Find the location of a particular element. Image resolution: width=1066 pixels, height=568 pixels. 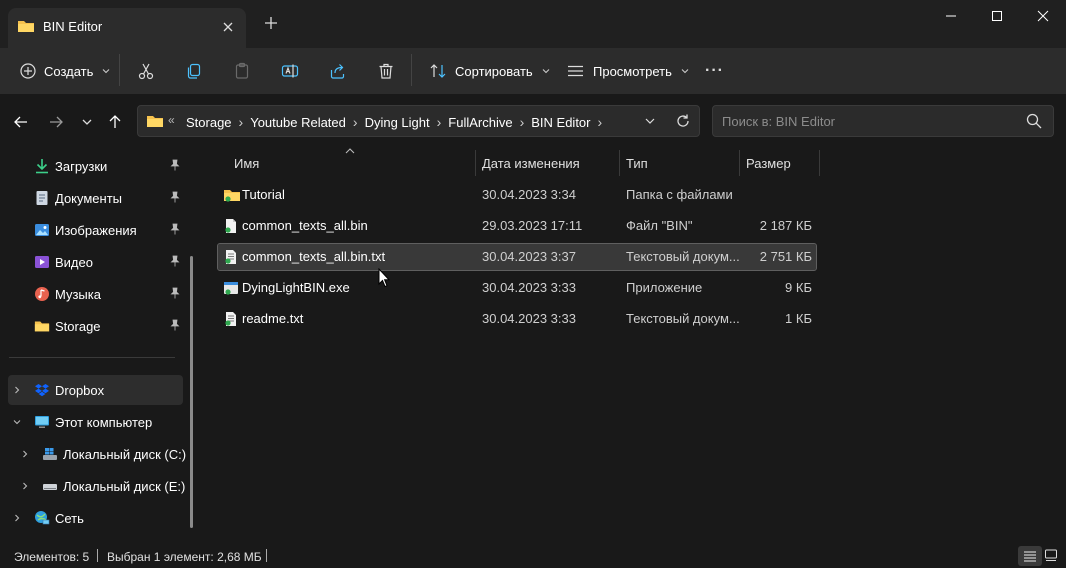

sidebar-item-label: Изображения is located at coordinates (96, 230).